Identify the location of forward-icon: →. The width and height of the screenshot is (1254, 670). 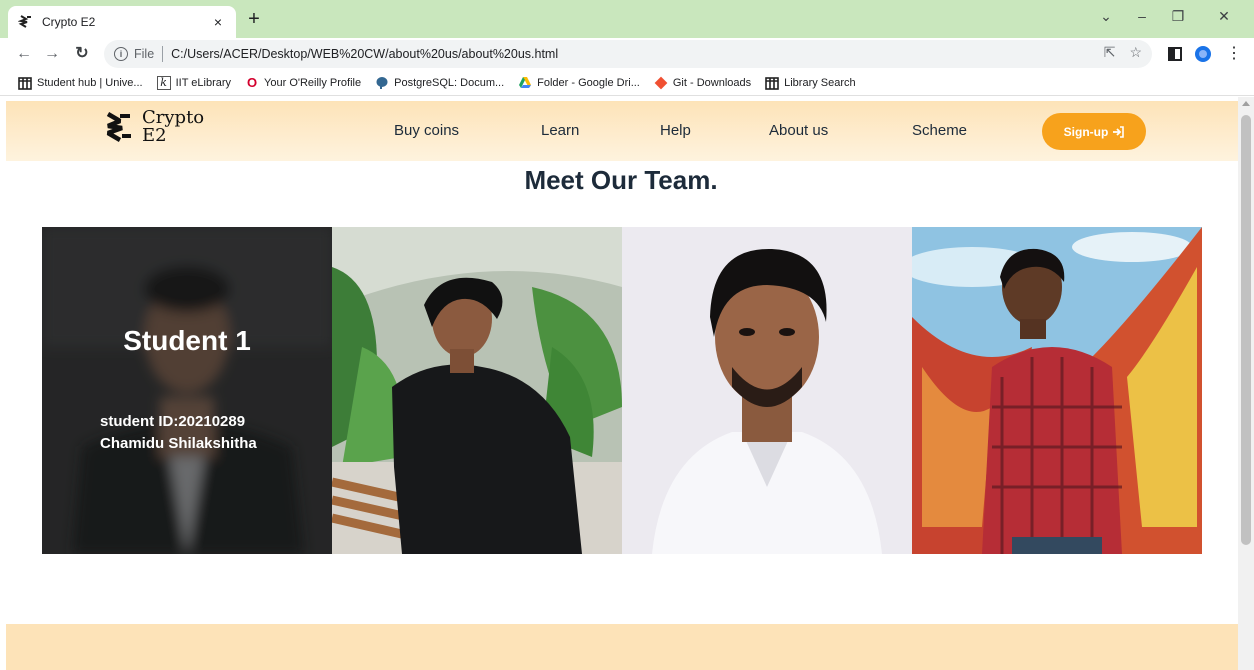
(52, 54).